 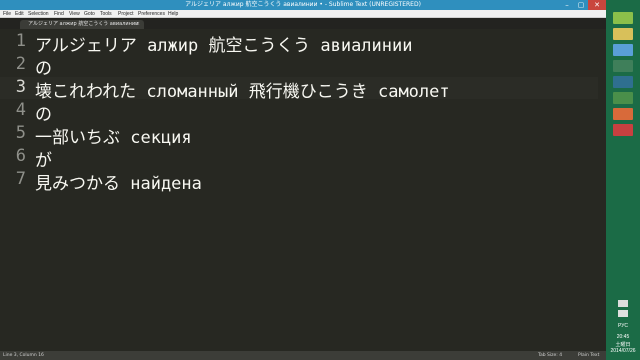 I want to click on vertical-scrollbar, so click(x=602, y=190).